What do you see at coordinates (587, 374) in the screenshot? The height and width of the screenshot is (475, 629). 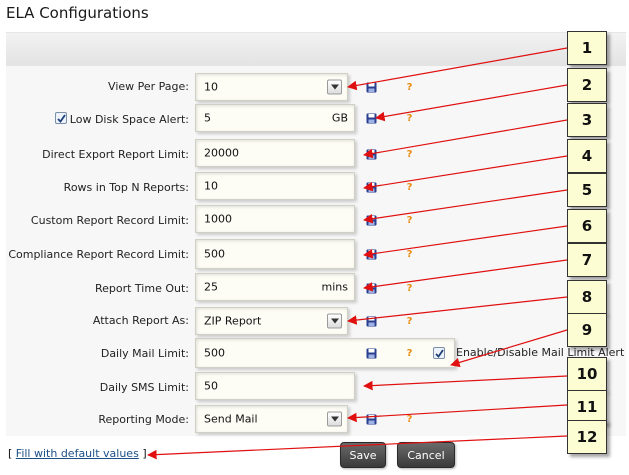 I see `callout-10: 10` at bounding box center [587, 374].